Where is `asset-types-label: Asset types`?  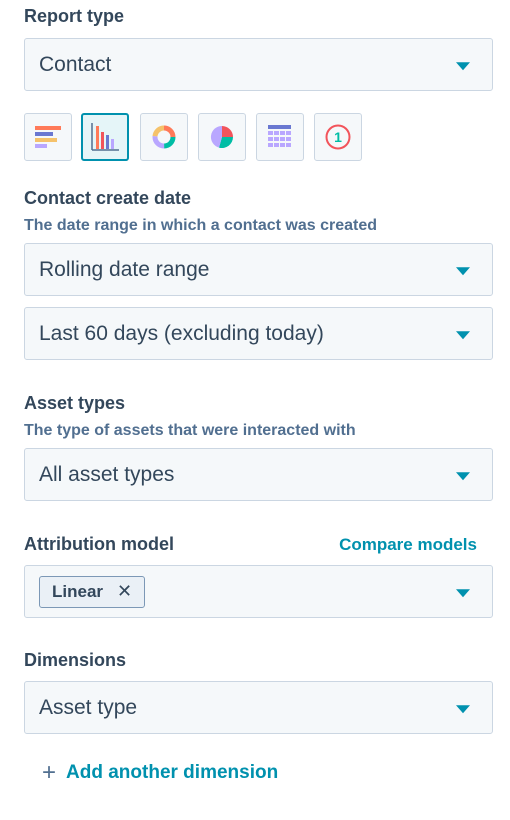
asset-types-label: Asset types is located at coordinates (75, 403).